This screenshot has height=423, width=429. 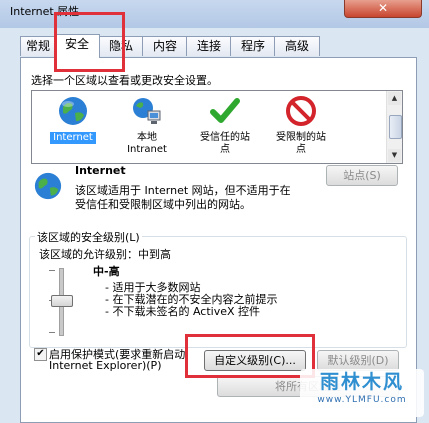 I want to click on zone-local-intranet: 本地 Intranet, so click(x=147, y=125).